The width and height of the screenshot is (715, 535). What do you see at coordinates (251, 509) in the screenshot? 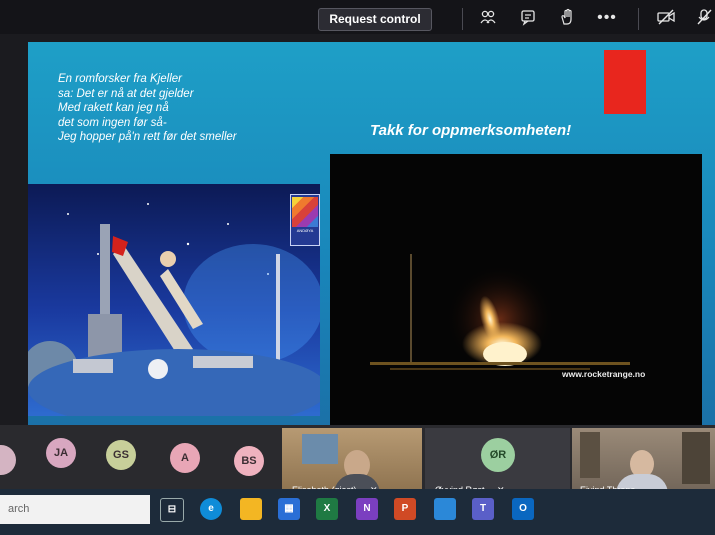
I see `file-explorer-icon` at bounding box center [251, 509].